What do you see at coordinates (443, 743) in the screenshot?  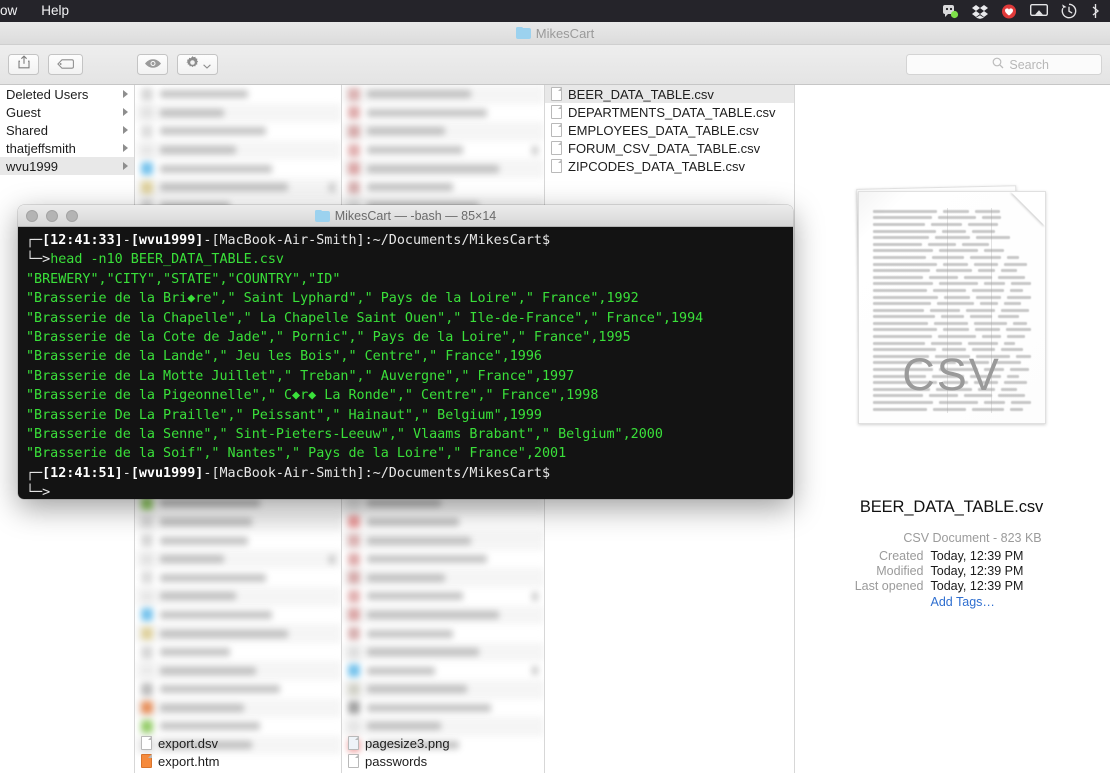 I see `list-item: pagesize3.png` at bounding box center [443, 743].